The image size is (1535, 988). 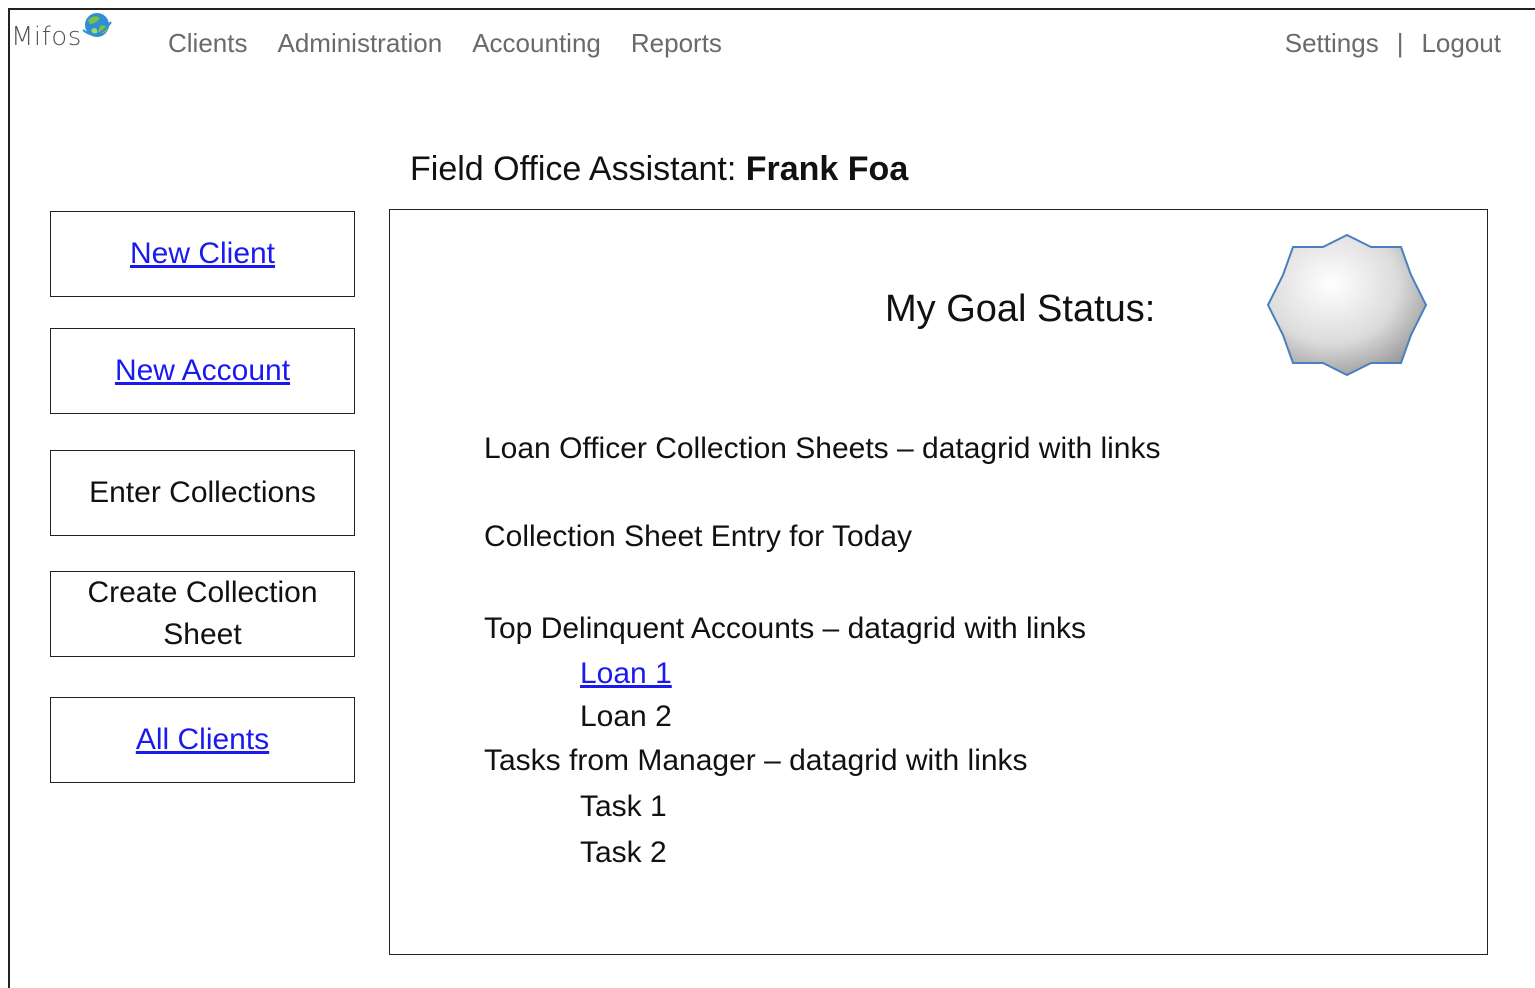 I want to click on enter-collections-button: Enter Collections, so click(x=202, y=493).